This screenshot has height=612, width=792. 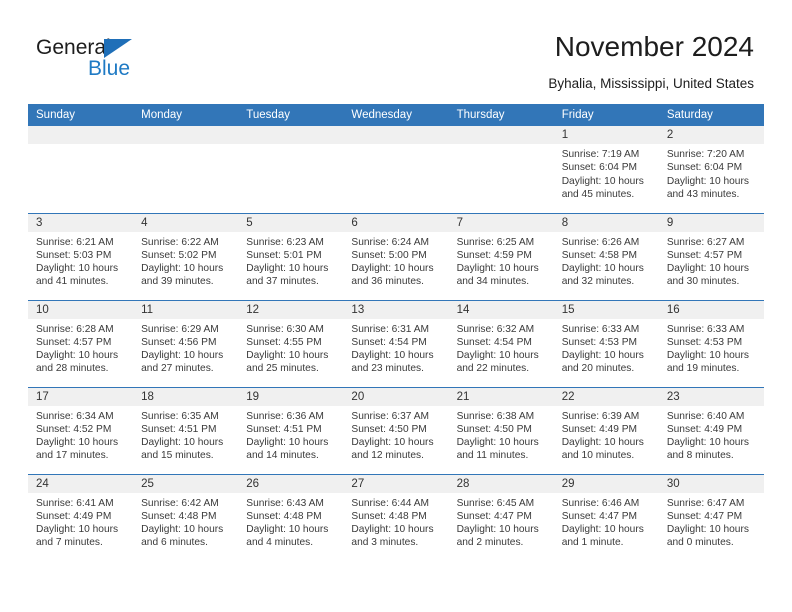 What do you see at coordinates (705, 416) in the screenshot?
I see `sunrise-time: Sunrise: 6:40 AM` at bounding box center [705, 416].